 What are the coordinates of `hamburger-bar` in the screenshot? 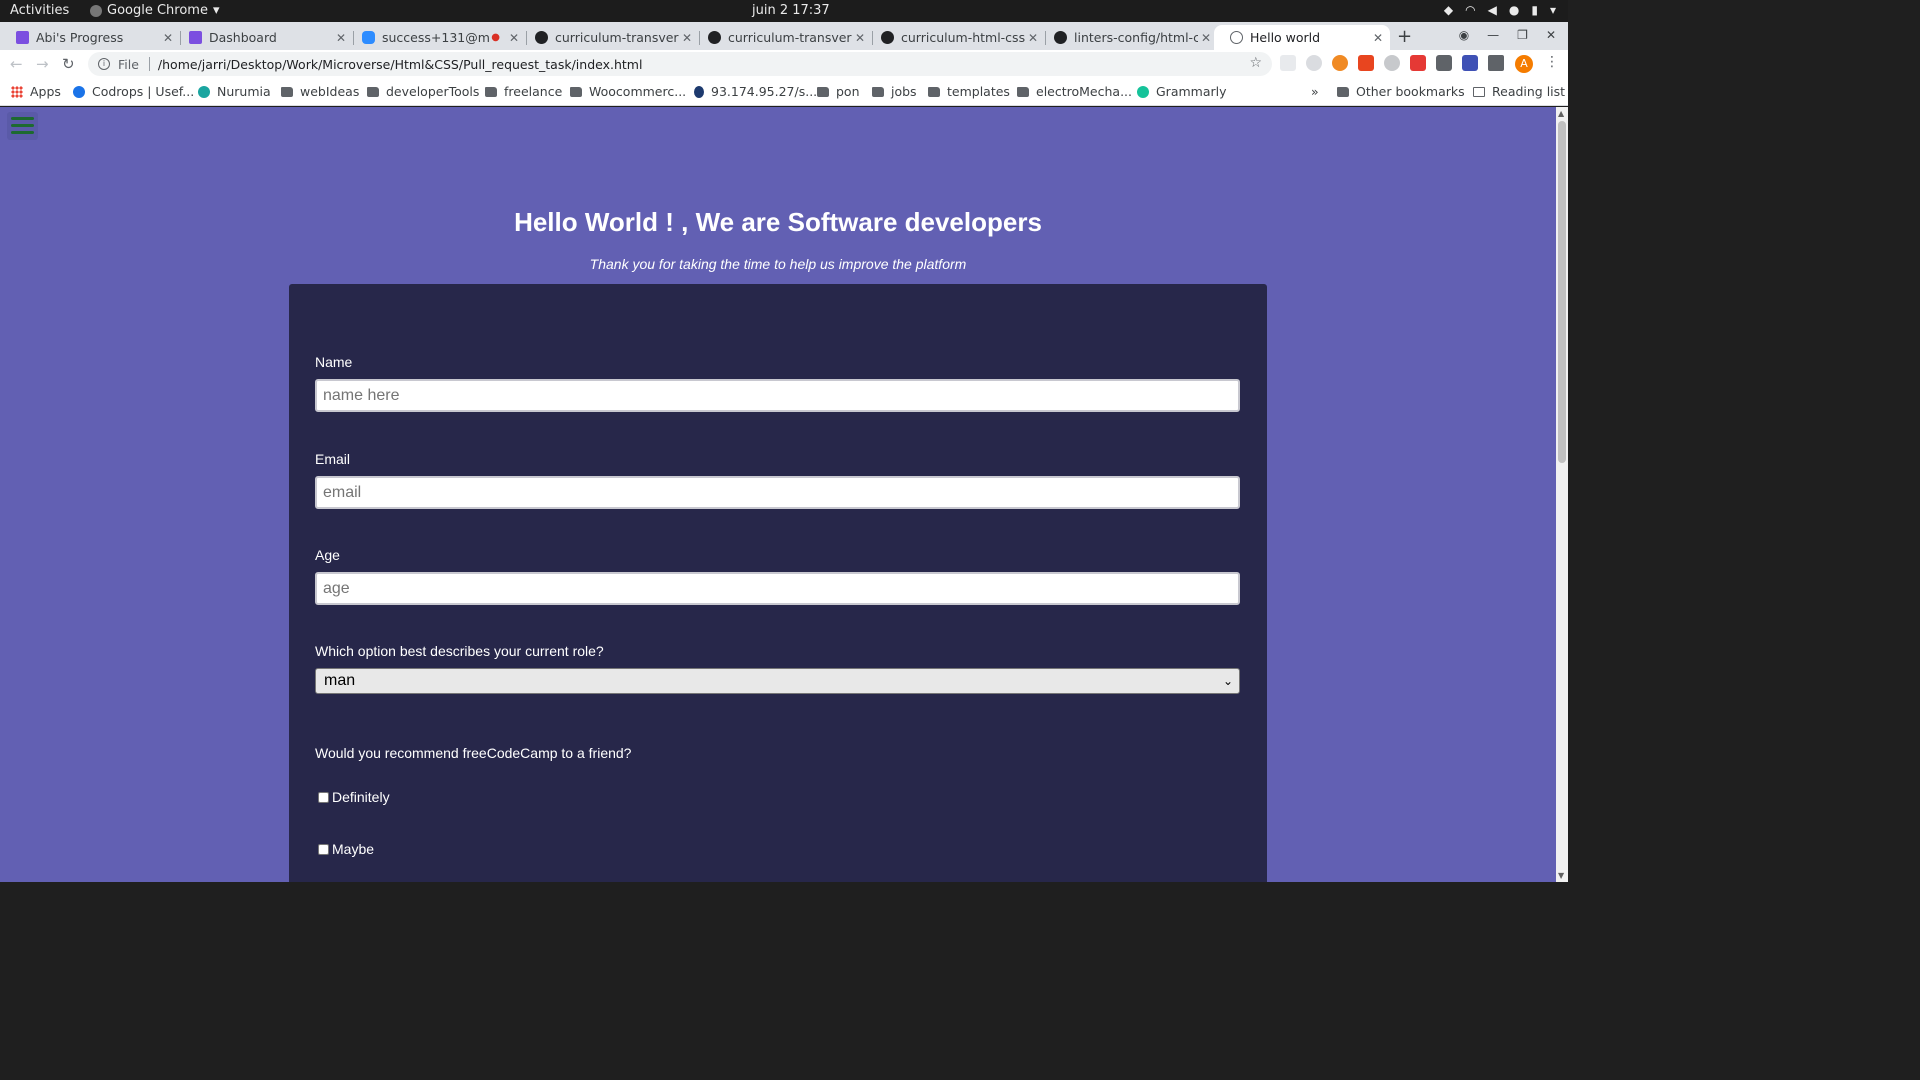 It's located at (22, 132).